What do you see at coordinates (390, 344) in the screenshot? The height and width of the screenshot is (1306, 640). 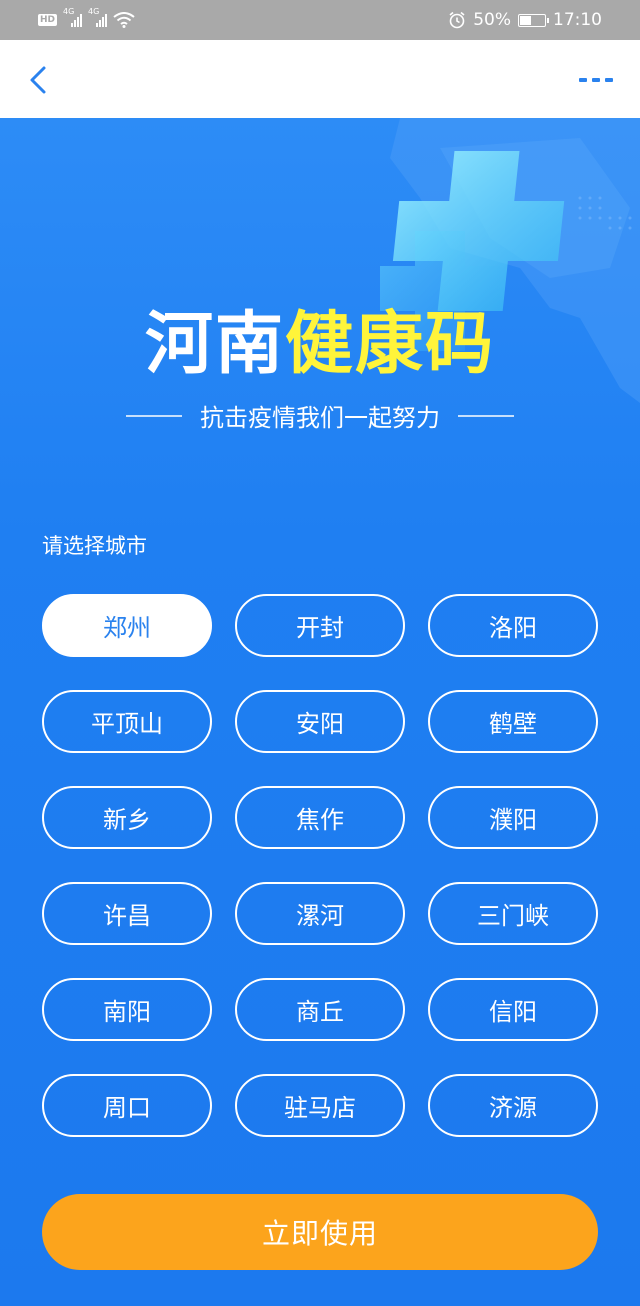 I see `title-health-code: 健康码` at bounding box center [390, 344].